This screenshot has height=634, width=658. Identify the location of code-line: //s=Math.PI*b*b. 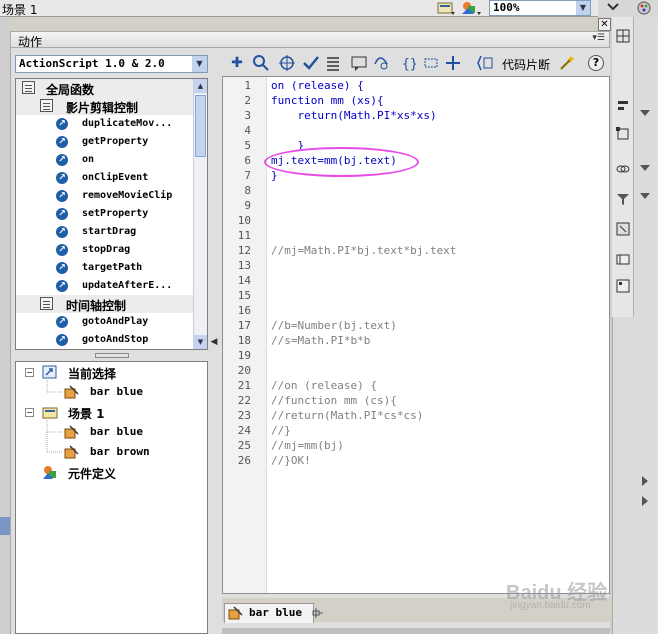
(320, 340).